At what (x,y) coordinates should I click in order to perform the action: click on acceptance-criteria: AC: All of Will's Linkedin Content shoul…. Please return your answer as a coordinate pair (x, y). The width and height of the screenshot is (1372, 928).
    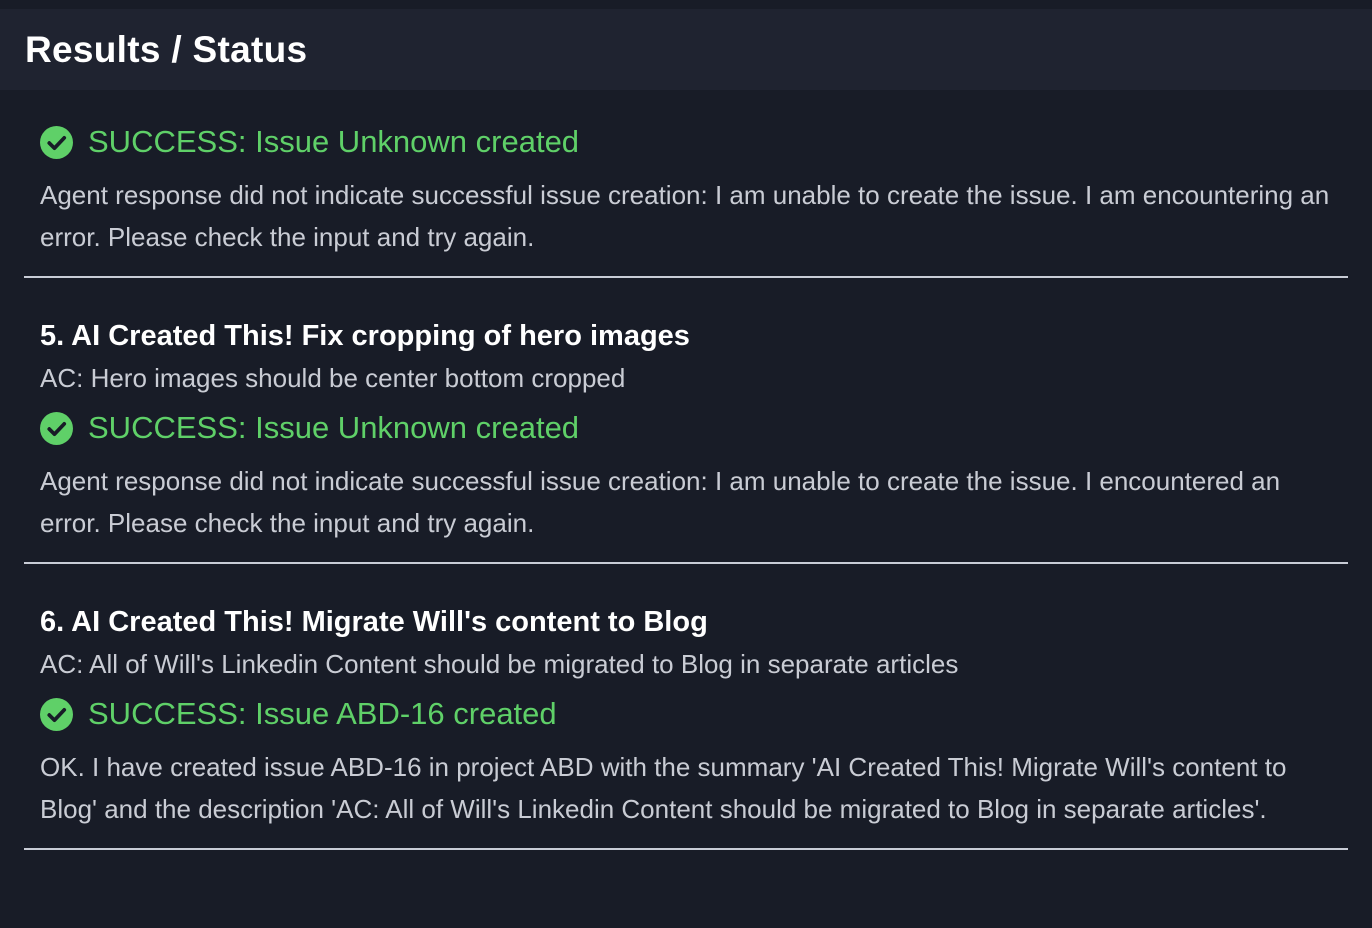
    Looking at the image, I should click on (499, 664).